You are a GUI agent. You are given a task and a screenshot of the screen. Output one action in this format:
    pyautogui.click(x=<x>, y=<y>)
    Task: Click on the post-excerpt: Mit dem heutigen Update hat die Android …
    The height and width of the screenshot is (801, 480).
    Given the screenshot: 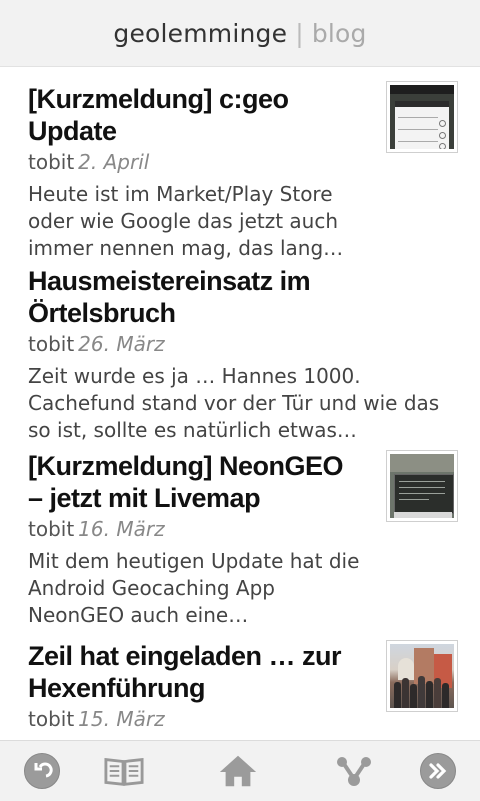 What is the action you would take?
    pyautogui.click(x=194, y=588)
    